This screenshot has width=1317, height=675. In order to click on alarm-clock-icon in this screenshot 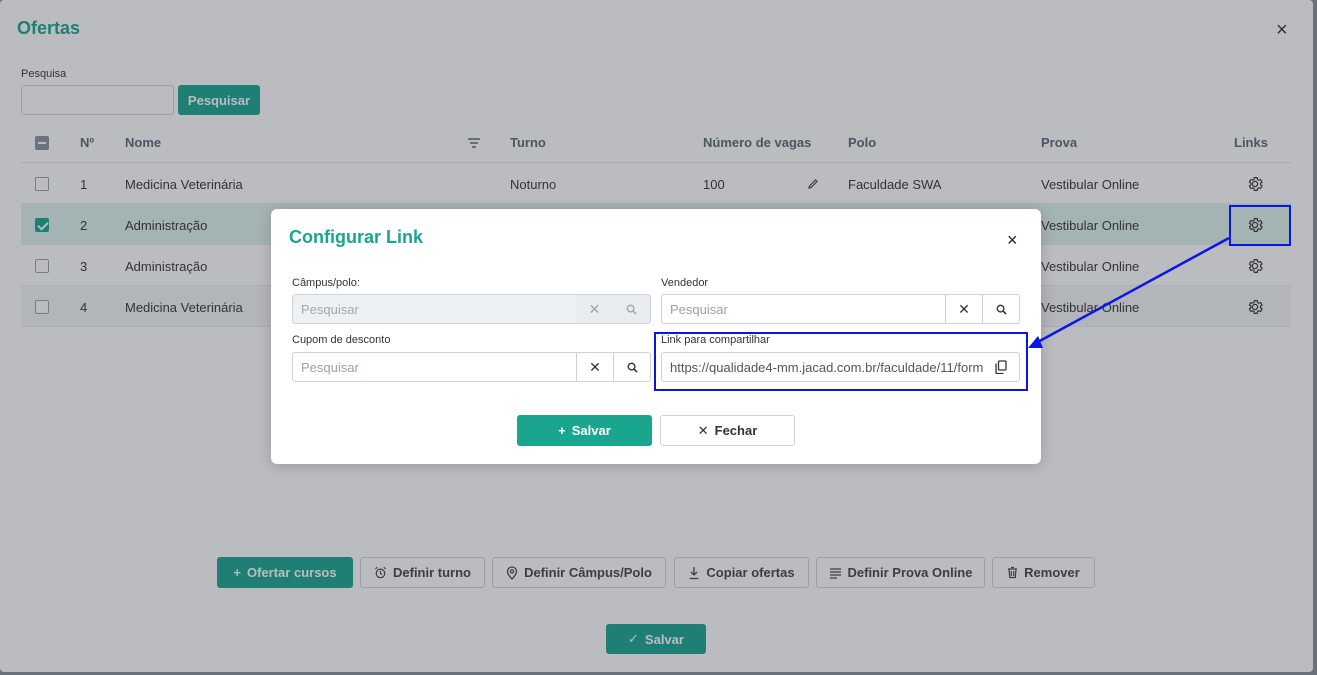, I will do `click(380, 572)`.